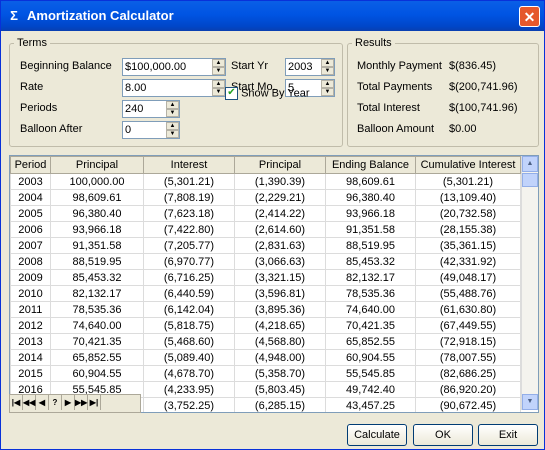 The image size is (545, 450). I want to click on table-cell: (4,678.70), so click(189, 373).